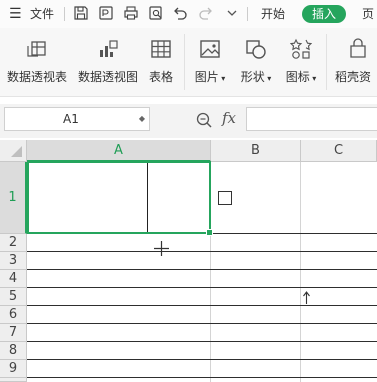 The width and height of the screenshot is (377, 382). Describe the element at coordinates (306, 298) in the screenshot. I see `up-arrow-cursor-icon` at that location.